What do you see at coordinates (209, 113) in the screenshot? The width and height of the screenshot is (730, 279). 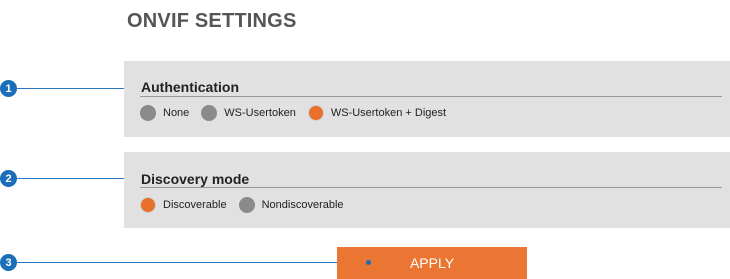 I see `radio-ws-usertoken` at bounding box center [209, 113].